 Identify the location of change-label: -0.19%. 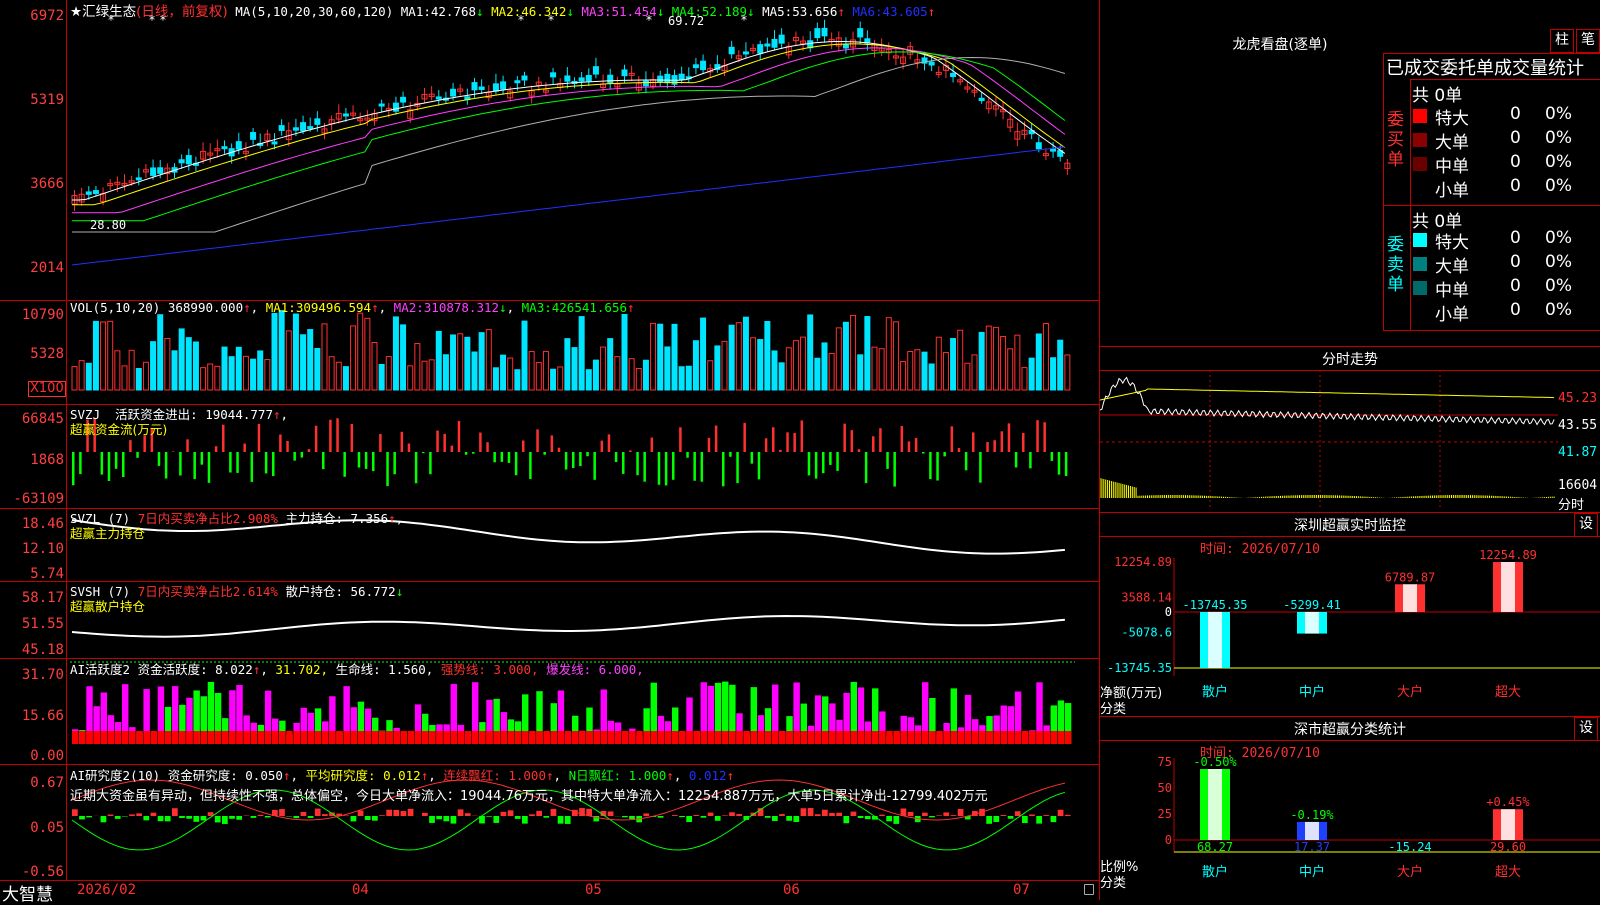
(1312, 815).